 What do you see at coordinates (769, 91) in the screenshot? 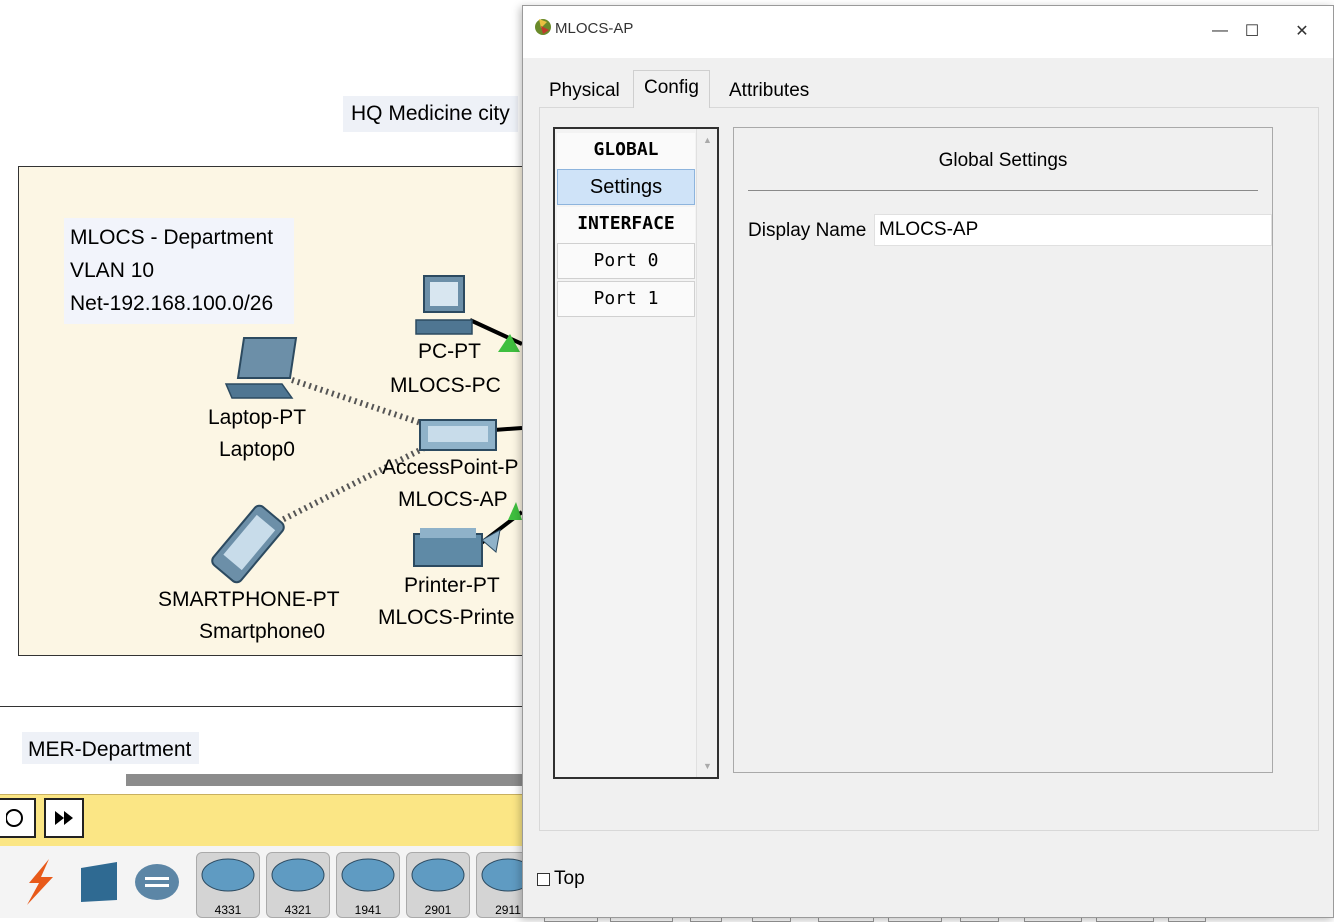
I see `tab-attributes: Attributes` at bounding box center [769, 91].